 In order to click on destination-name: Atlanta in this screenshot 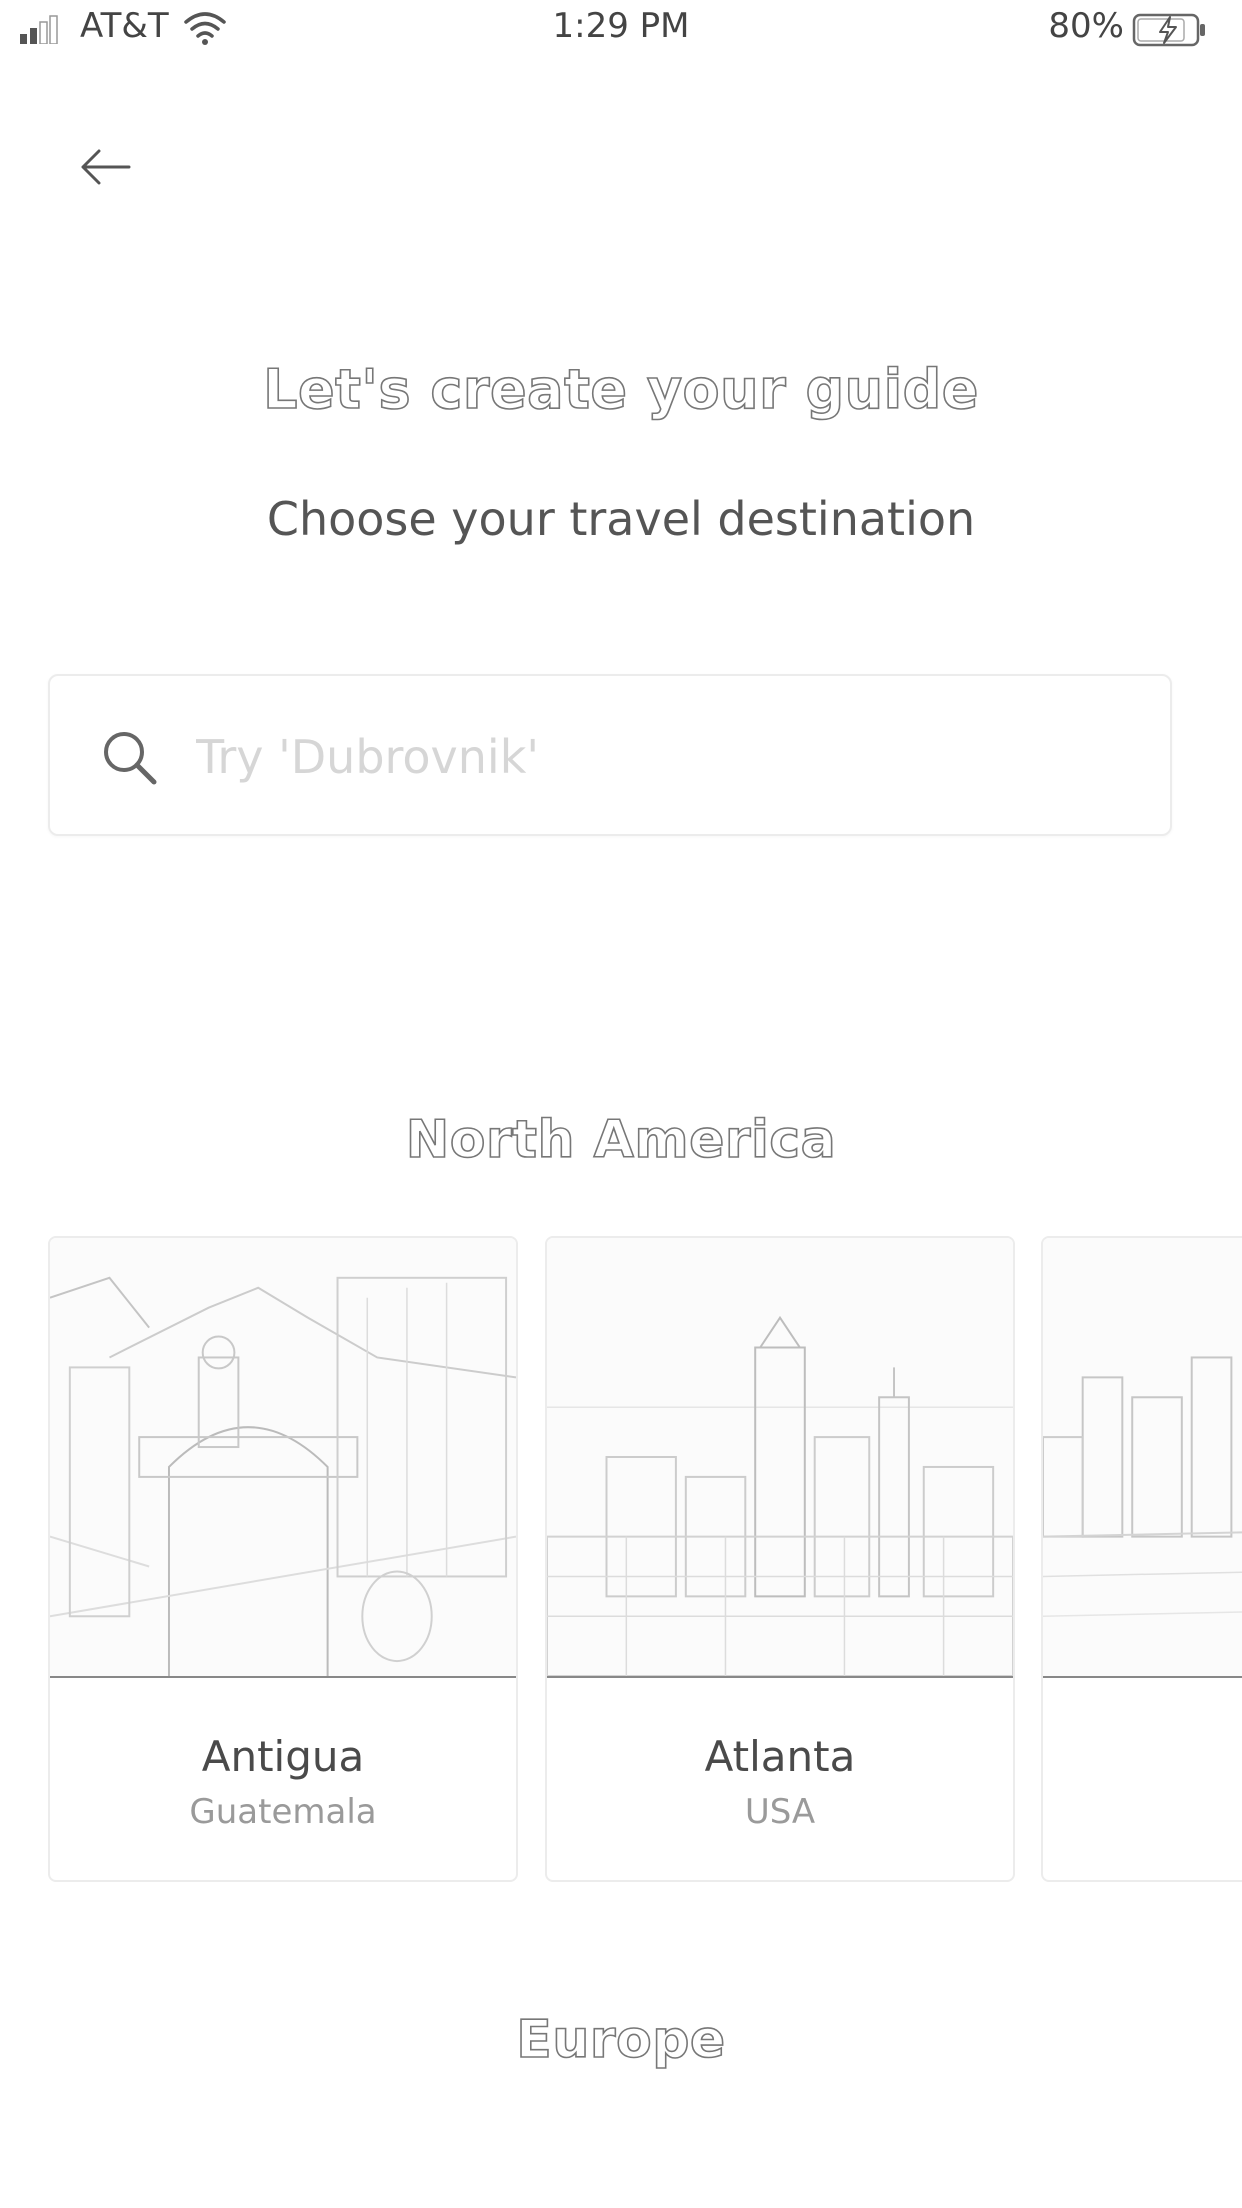, I will do `click(780, 1756)`.